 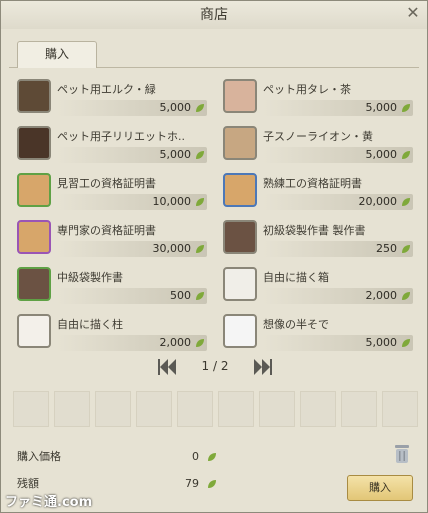 I want to click on shop-item: 専門家の資格証明書 30,000, so click(x=116, y=240).